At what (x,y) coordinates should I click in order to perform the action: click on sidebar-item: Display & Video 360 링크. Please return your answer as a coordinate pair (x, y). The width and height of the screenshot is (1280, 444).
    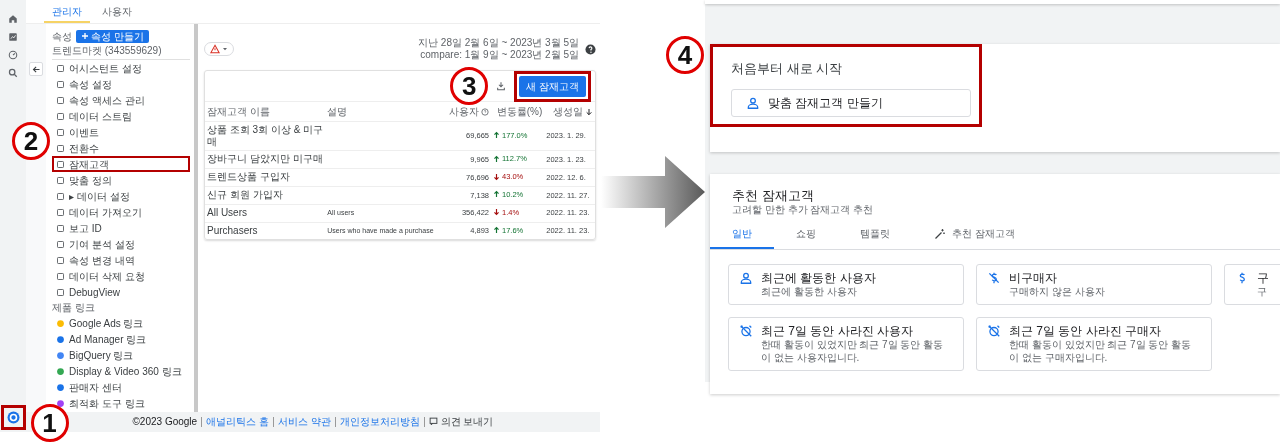
    Looking at the image, I should click on (121, 371).